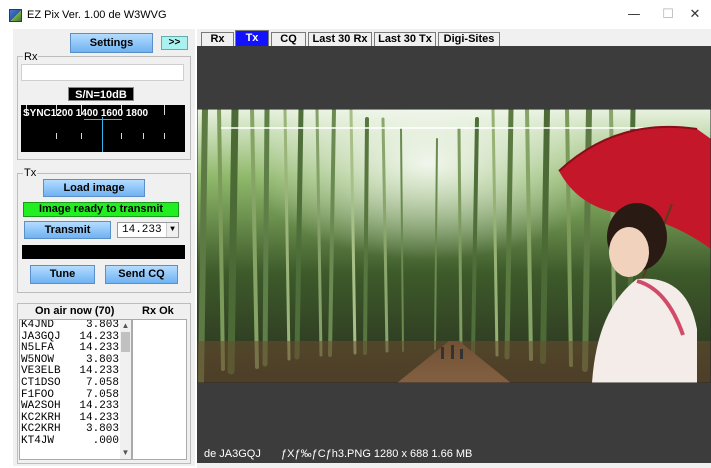 This screenshot has width=711, height=468. What do you see at coordinates (101, 209) in the screenshot?
I see `tx-status-indicator: Image ready to transmit` at bounding box center [101, 209].